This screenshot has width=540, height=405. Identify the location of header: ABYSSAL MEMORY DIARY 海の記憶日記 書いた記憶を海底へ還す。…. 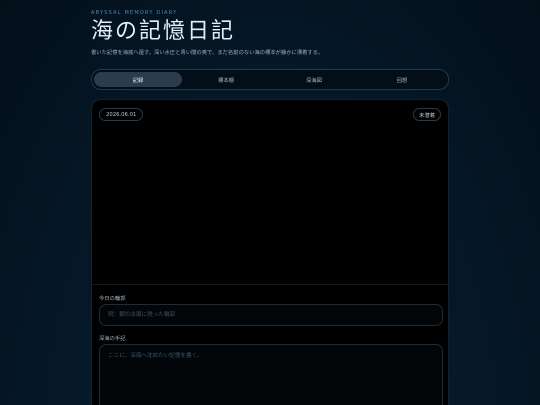
(271, 33).